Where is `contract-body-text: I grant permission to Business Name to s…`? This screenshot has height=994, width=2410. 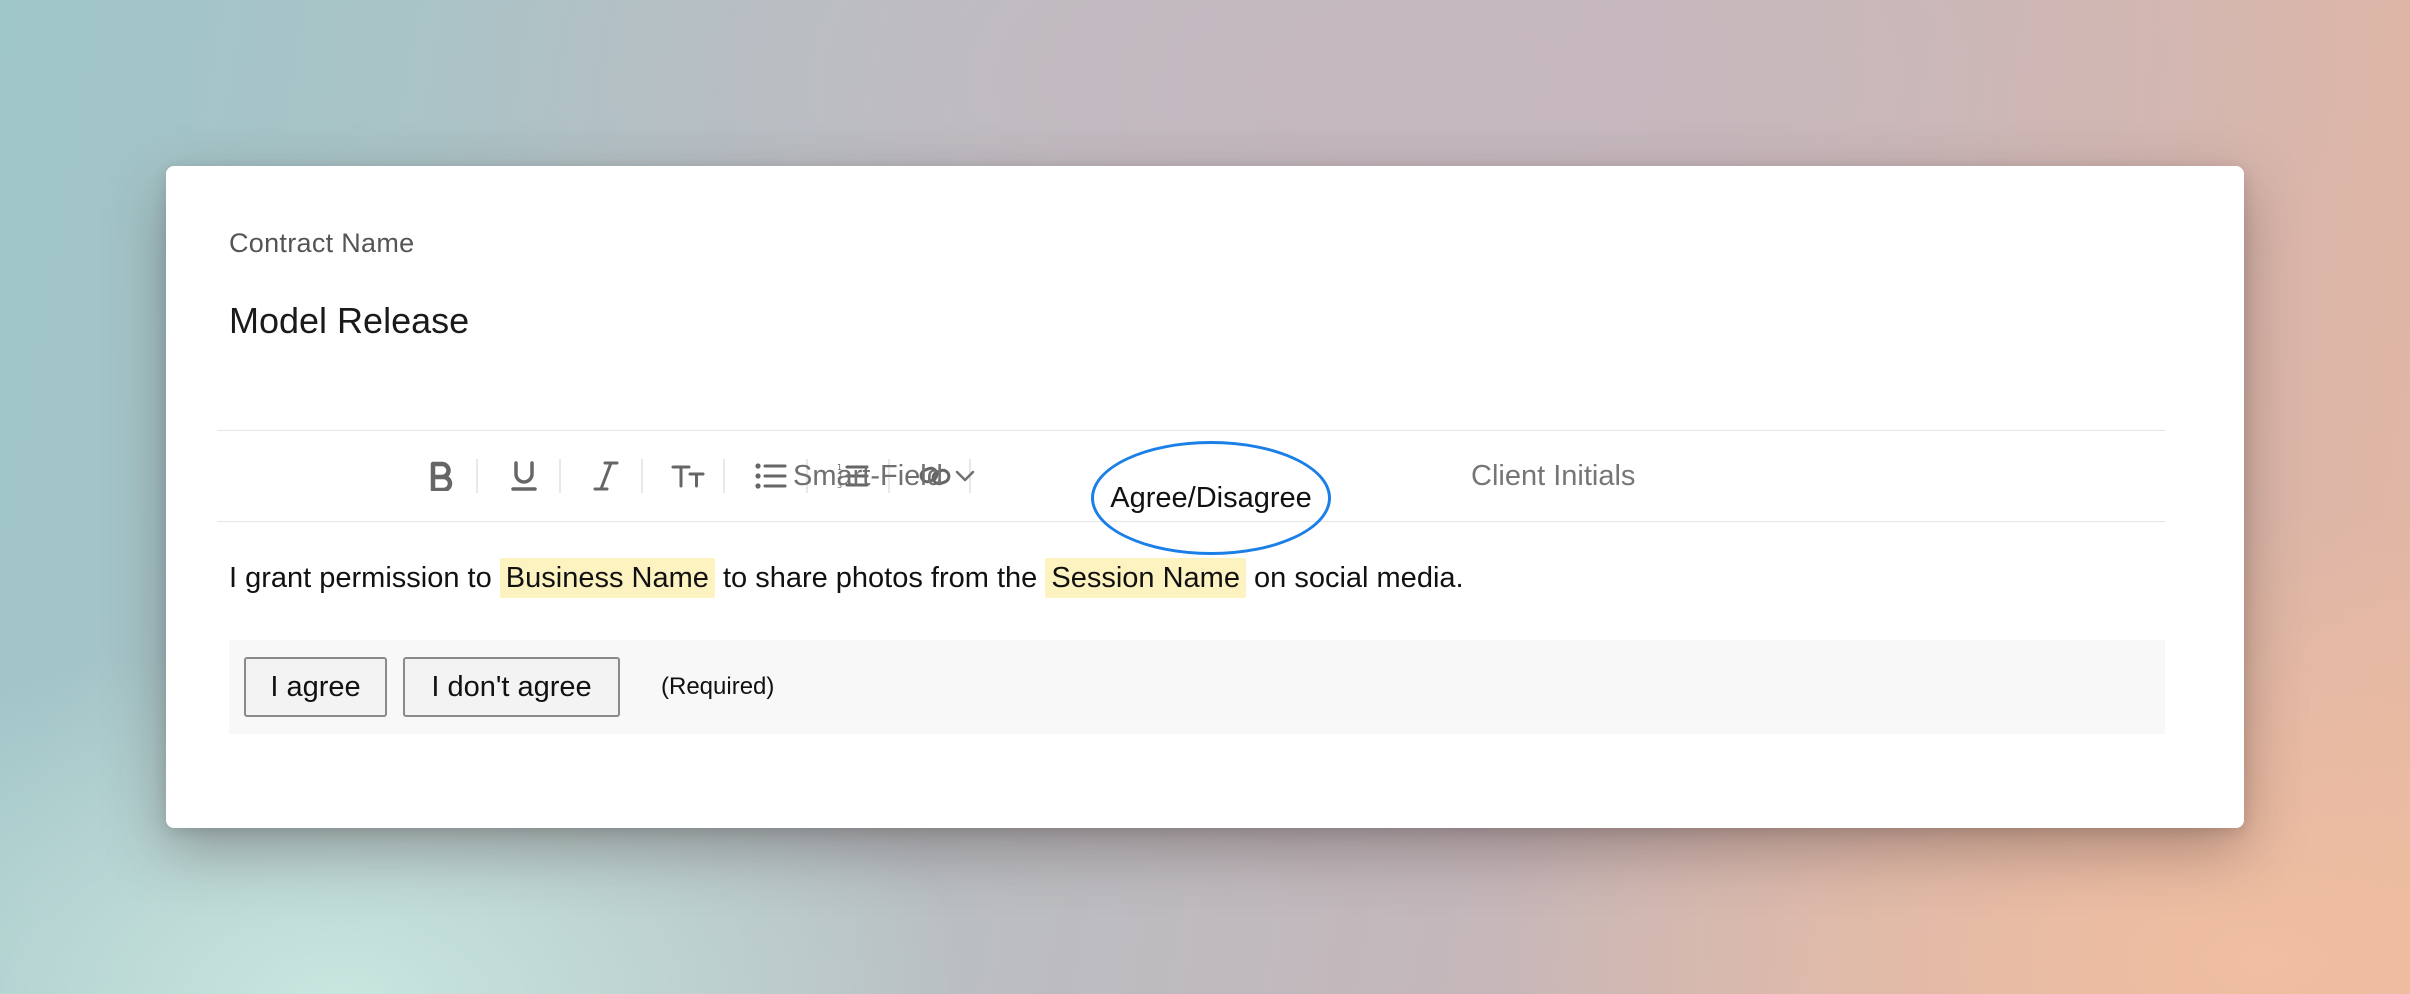
contract-body-text: I grant permission to Business Name to s… is located at coordinates (846, 578).